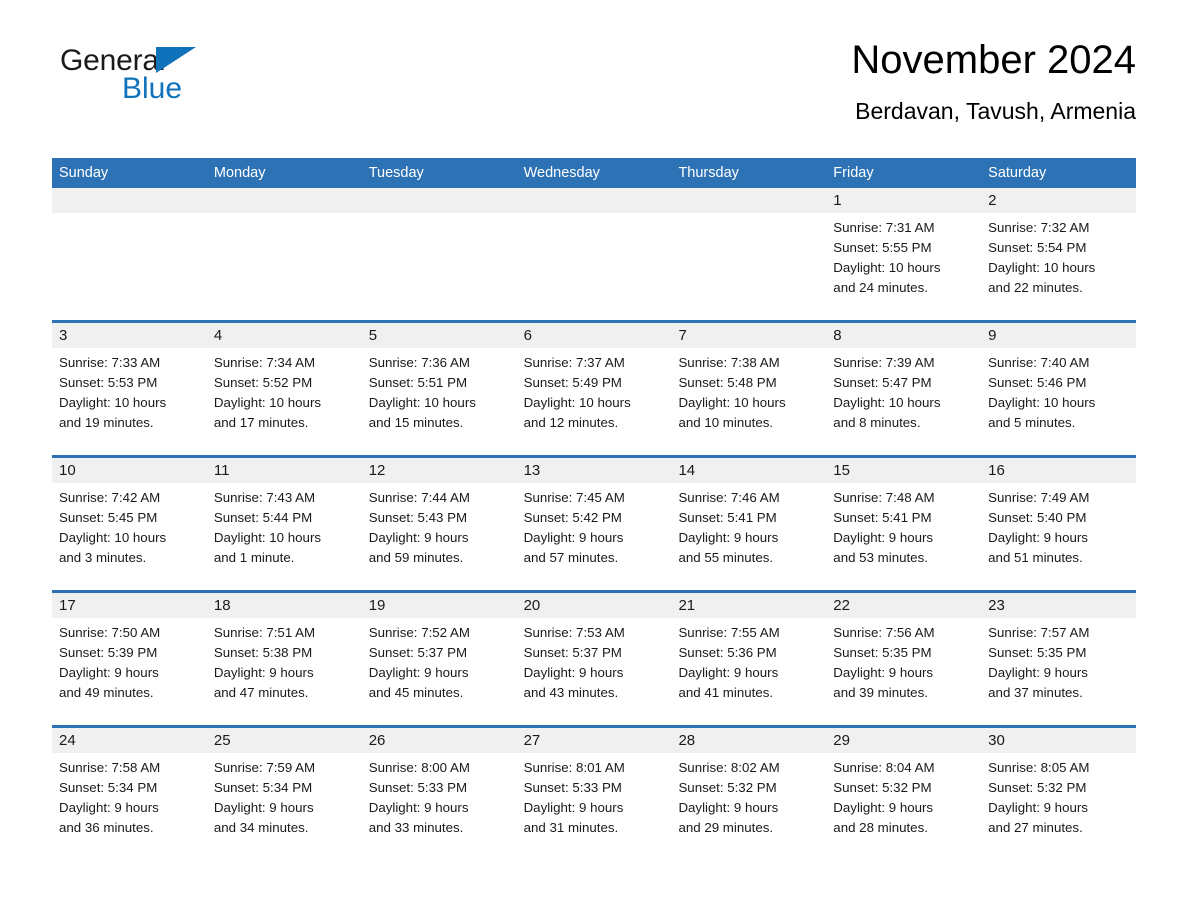 The image size is (1188, 918). I want to click on sunrise-text: Sunrise: 7:42 AM, so click(110, 497).